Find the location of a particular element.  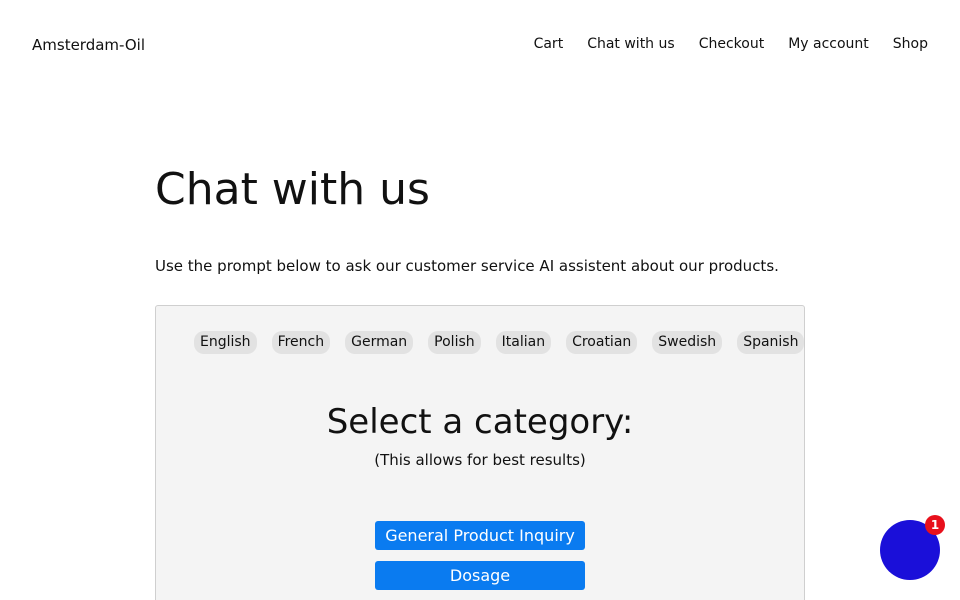

lang-spanish-button: Spanish is located at coordinates (771, 342).